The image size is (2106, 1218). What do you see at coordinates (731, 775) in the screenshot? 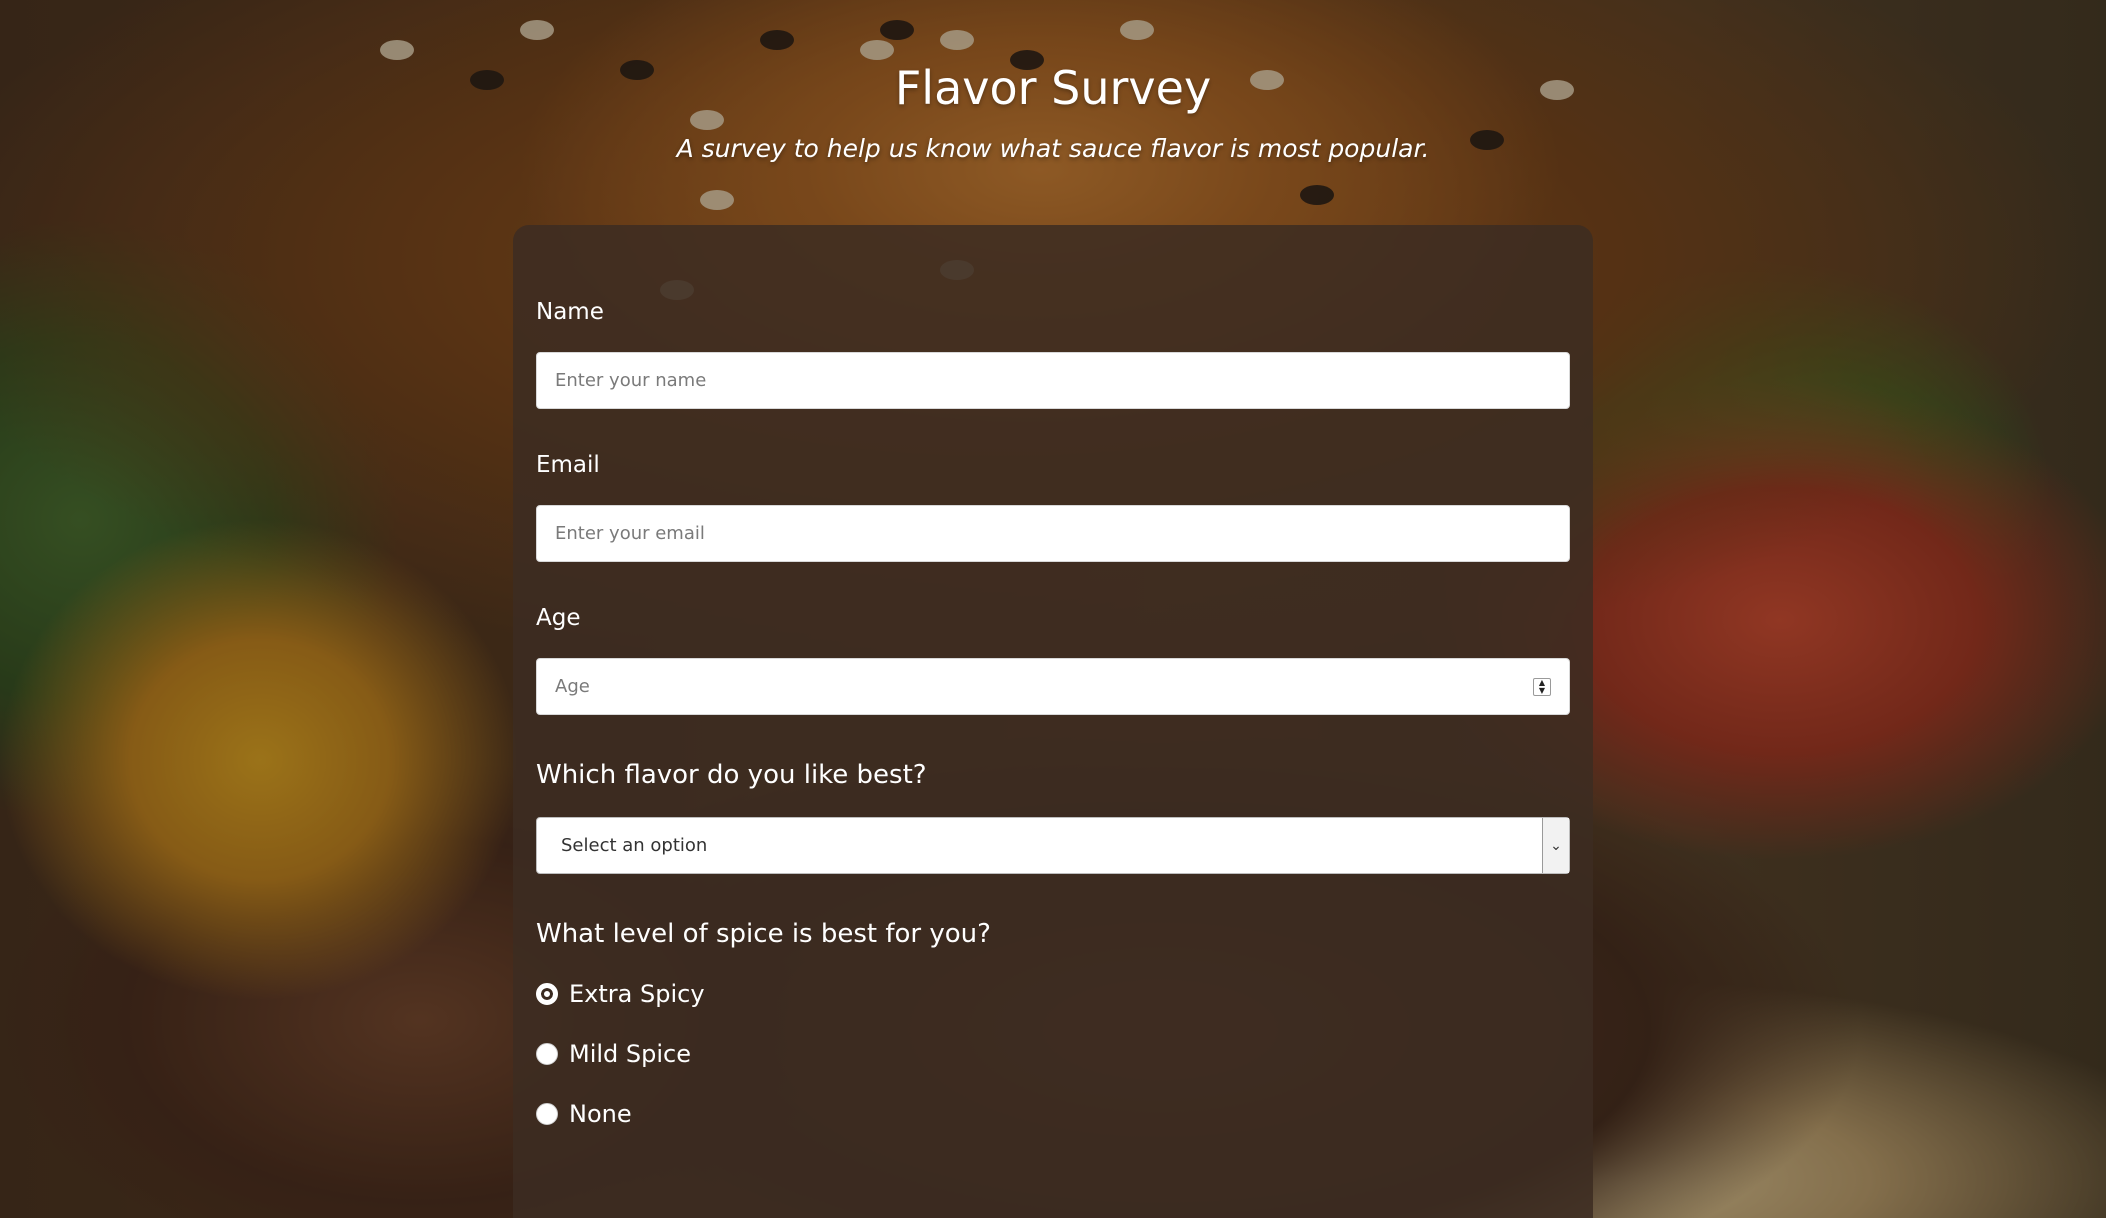
I see `flavor-label: Which flavor do you like best?` at bounding box center [731, 775].